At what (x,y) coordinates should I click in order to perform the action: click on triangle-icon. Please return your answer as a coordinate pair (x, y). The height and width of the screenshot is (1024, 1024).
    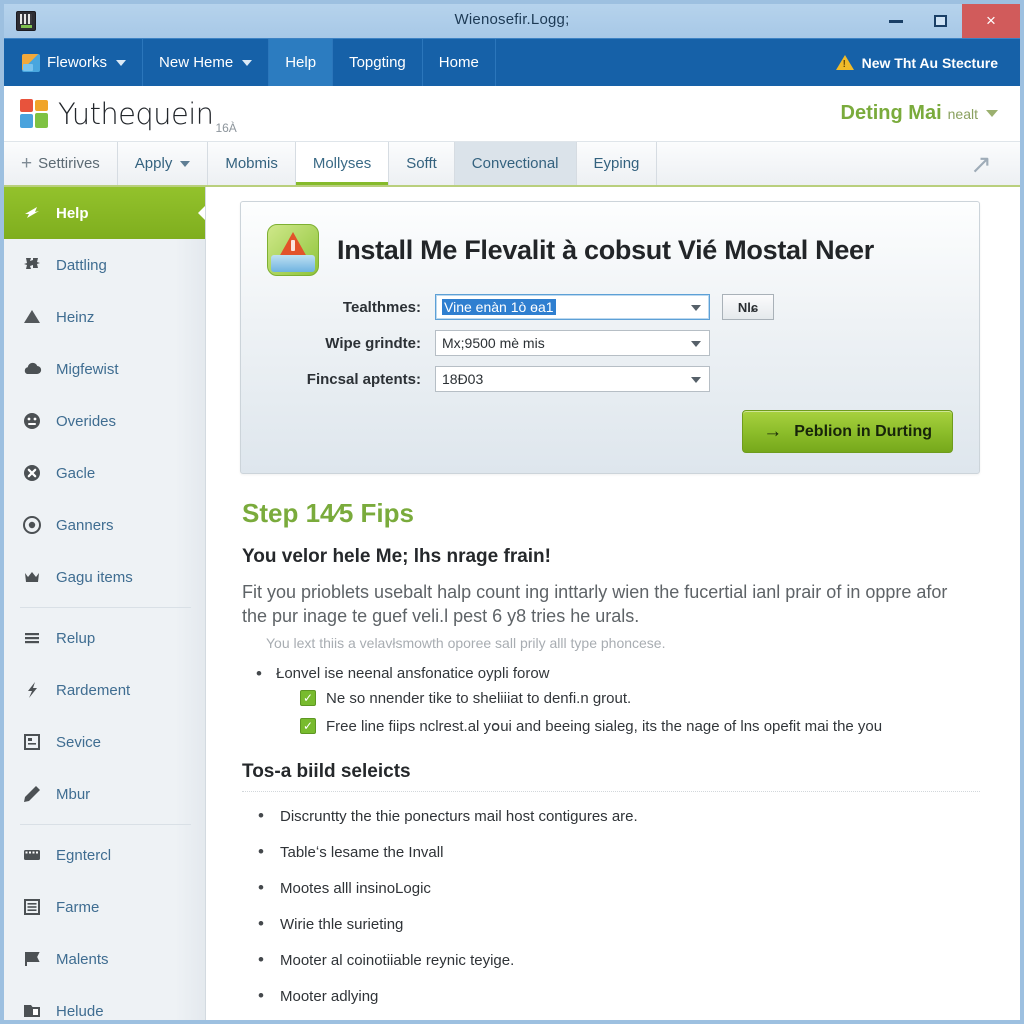
    Looking at the image, I should click on (32, 317).